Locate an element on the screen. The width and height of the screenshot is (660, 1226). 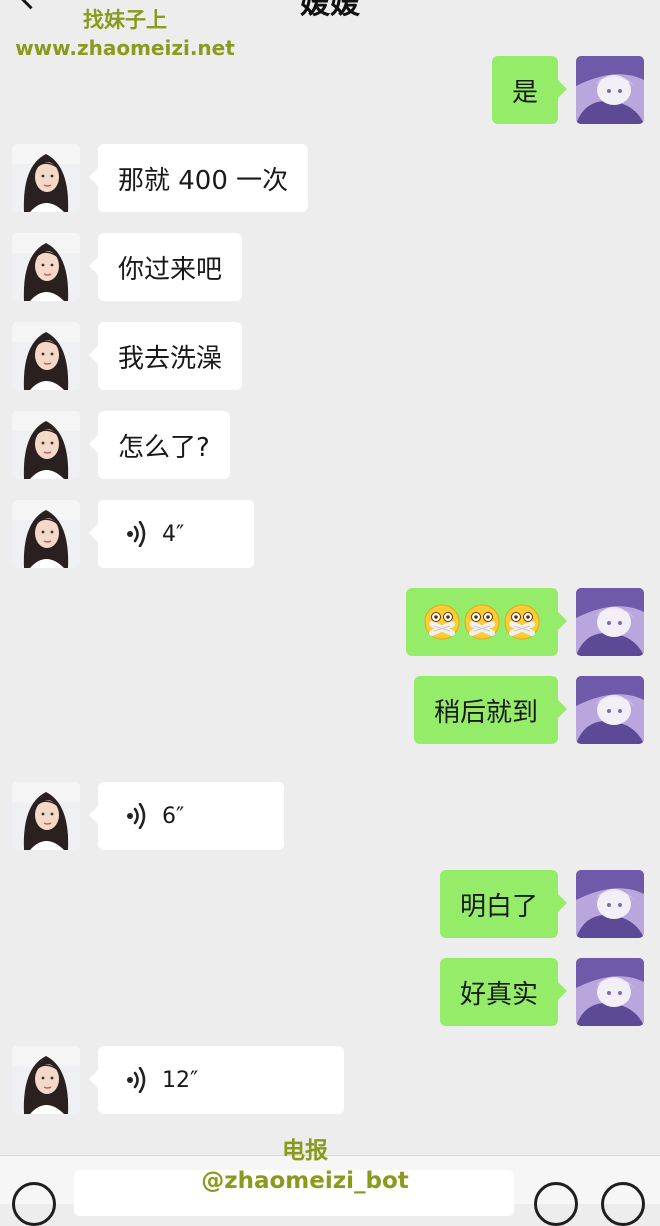
watermark-top-line2: www.zhaomeizi.net is located at coordinates (125, 48).